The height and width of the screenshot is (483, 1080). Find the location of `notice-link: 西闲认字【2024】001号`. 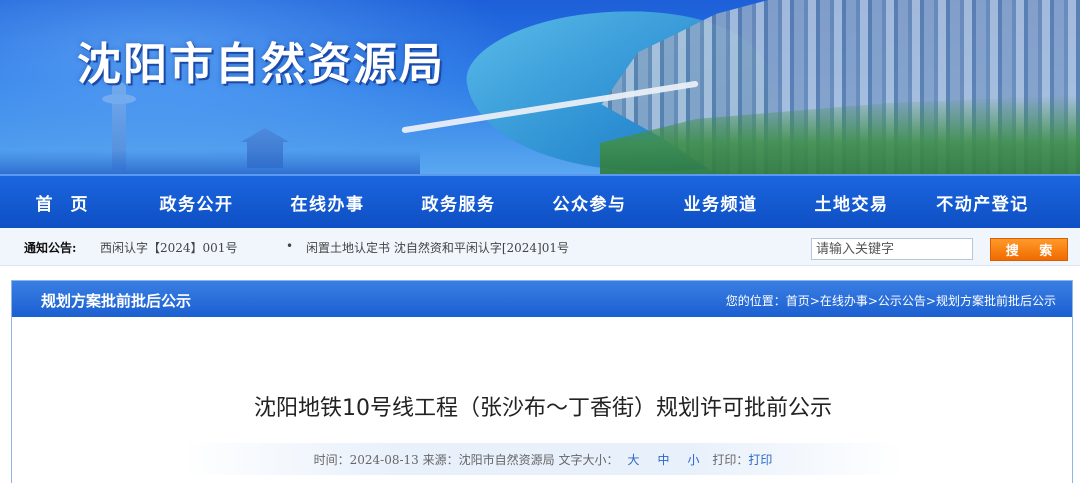

notice-link: 西闲认字【2024】001号 is located at coordinates (168, 247).